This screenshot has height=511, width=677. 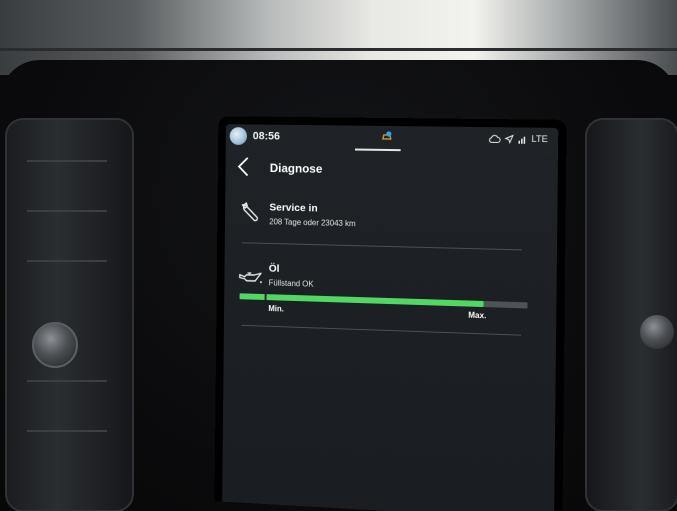 What do you see at coordinates (238, 136) in the screenshot?
I see `avatar` at bounding box center [238, 136].